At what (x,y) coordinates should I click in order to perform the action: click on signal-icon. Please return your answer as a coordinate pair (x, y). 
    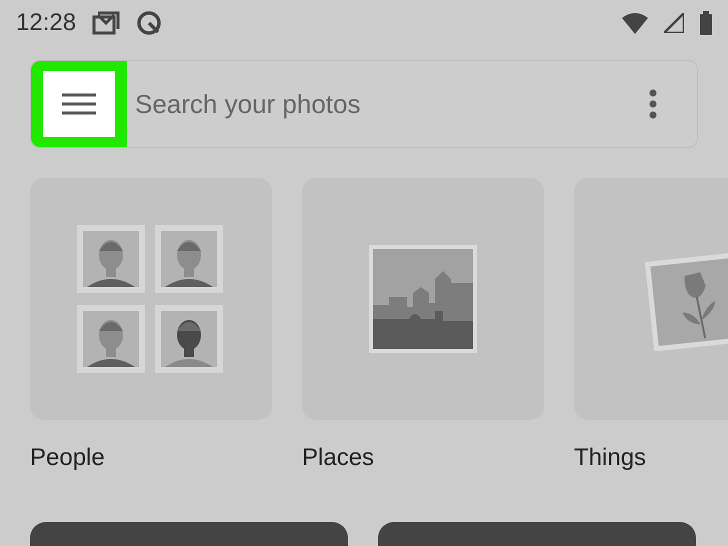
    Looking at the image, I should click on (674, 23).